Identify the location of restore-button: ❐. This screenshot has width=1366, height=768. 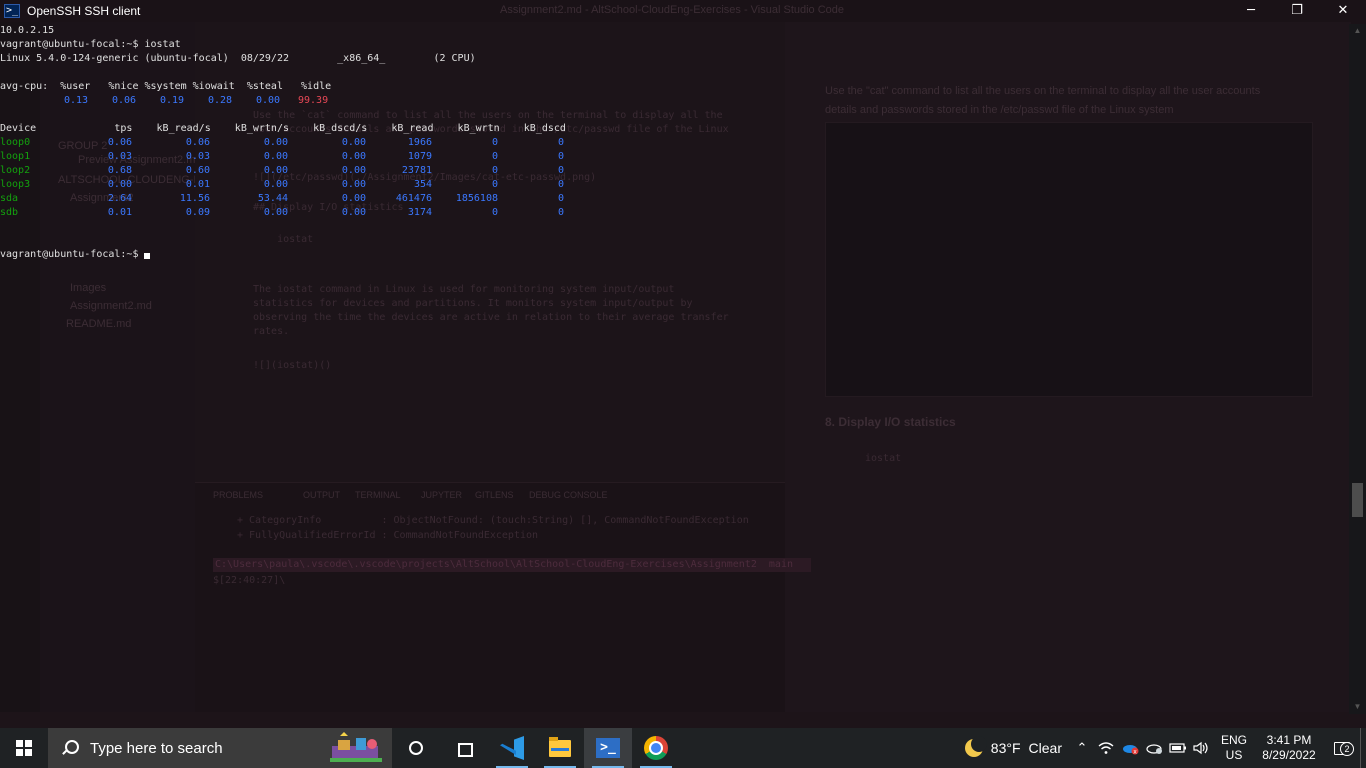
(1297, 11).